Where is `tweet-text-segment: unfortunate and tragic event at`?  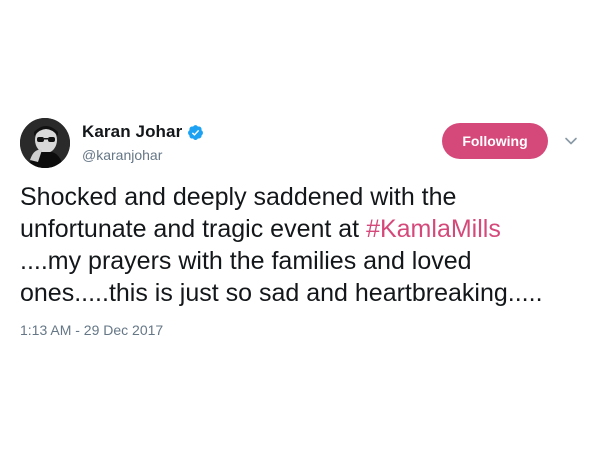
tweet-text-segment: unfortunate and tragic event at is located at coordinates (193, 229).